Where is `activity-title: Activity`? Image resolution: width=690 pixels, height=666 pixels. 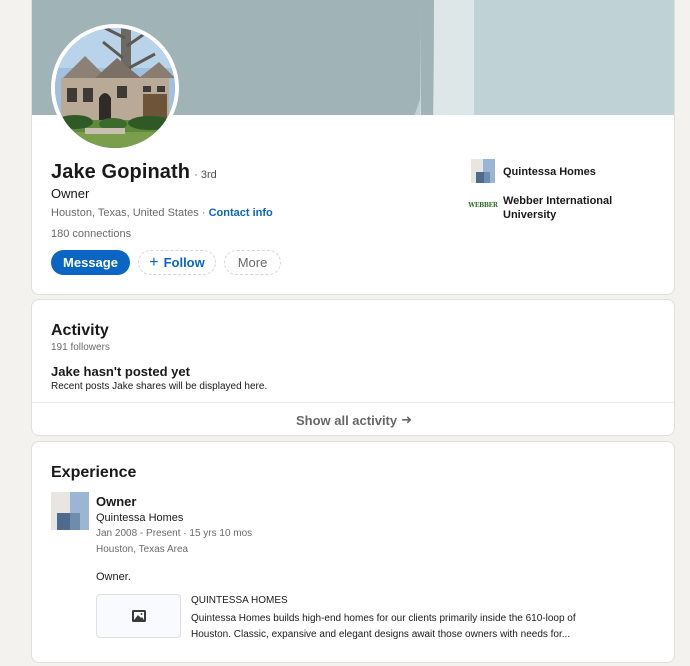 activity-title: Activity is located at coordinates (80, 330).